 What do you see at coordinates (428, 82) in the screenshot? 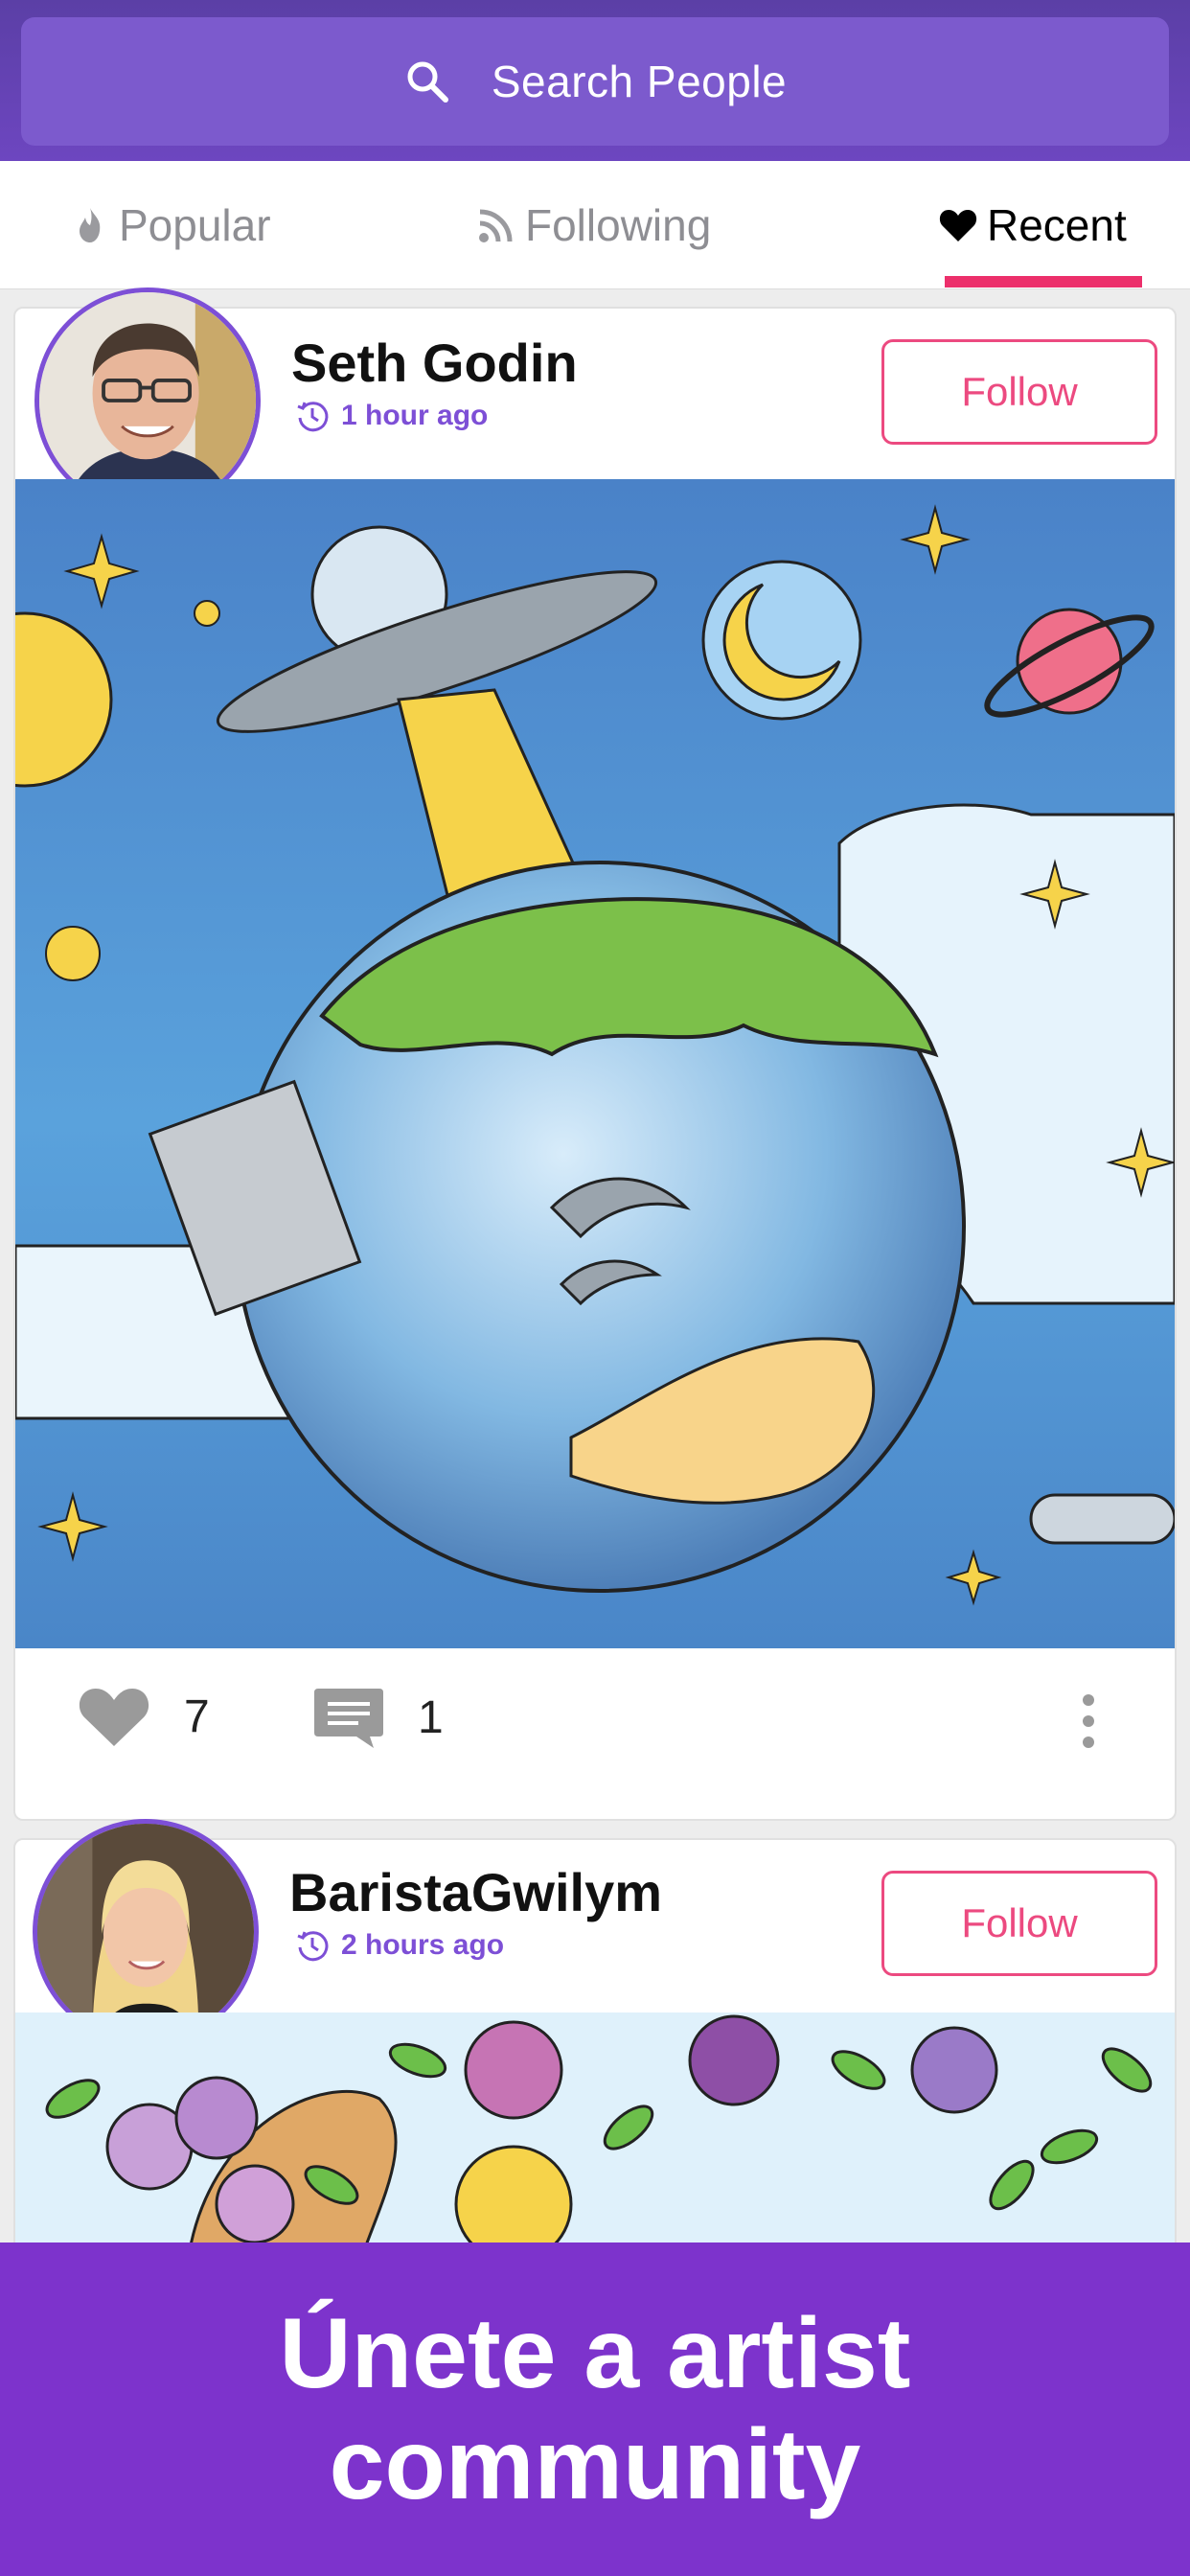
I see `search-icon` at bounding box center [428, 82].